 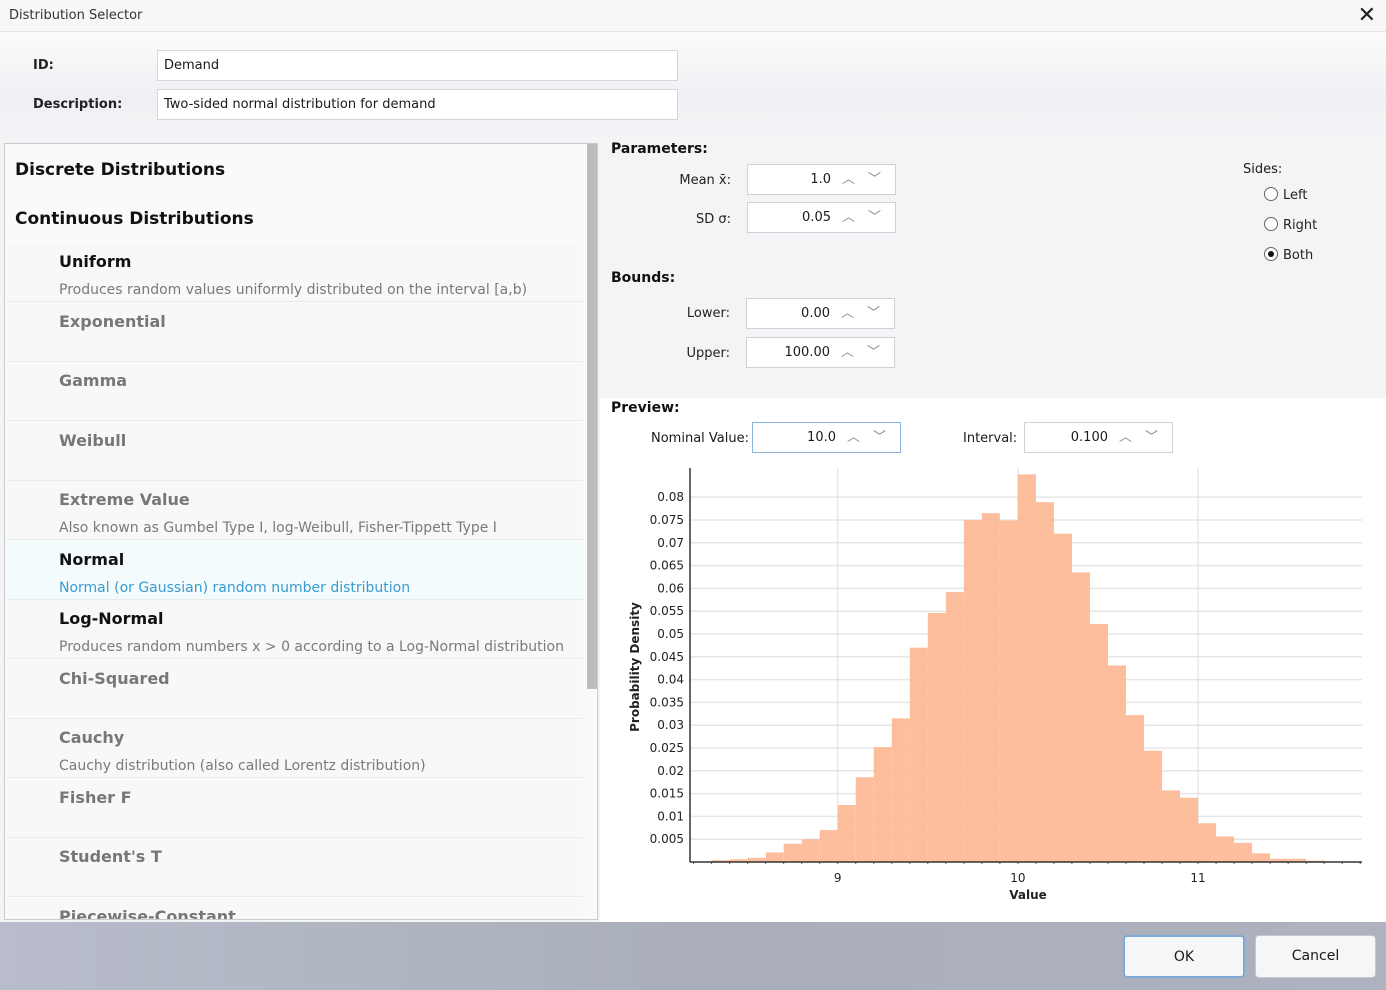 What do you see at coordinates (708, 313) in the screenshot?
I see `lower-label: Lower:` at bounding box center [708, 313].